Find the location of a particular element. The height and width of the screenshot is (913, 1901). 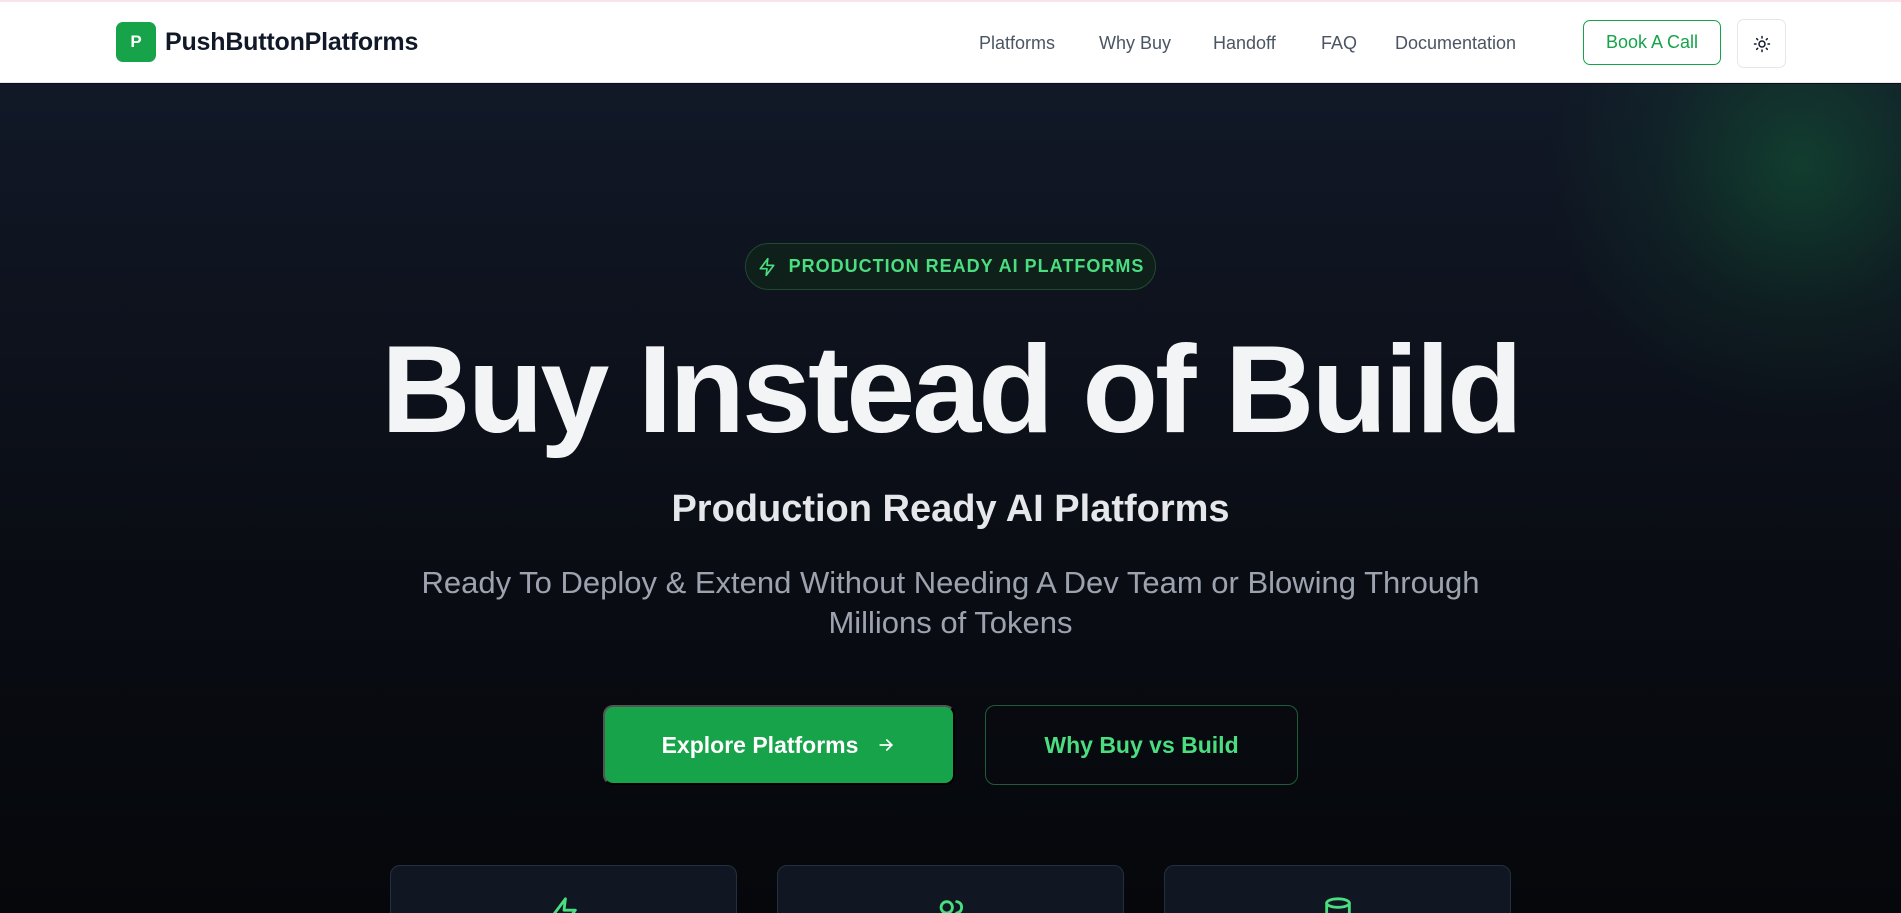

brand-name: PushButtonPlatforms is located at coordinates (291, 42).